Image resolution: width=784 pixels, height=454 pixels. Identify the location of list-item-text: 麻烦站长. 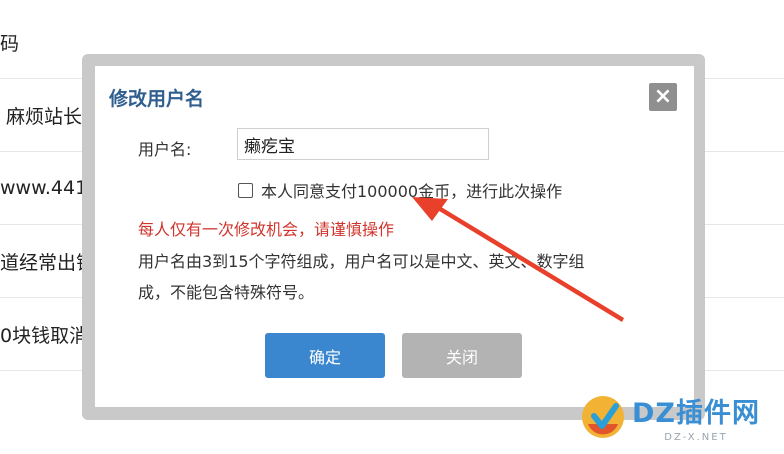
(44, 116).